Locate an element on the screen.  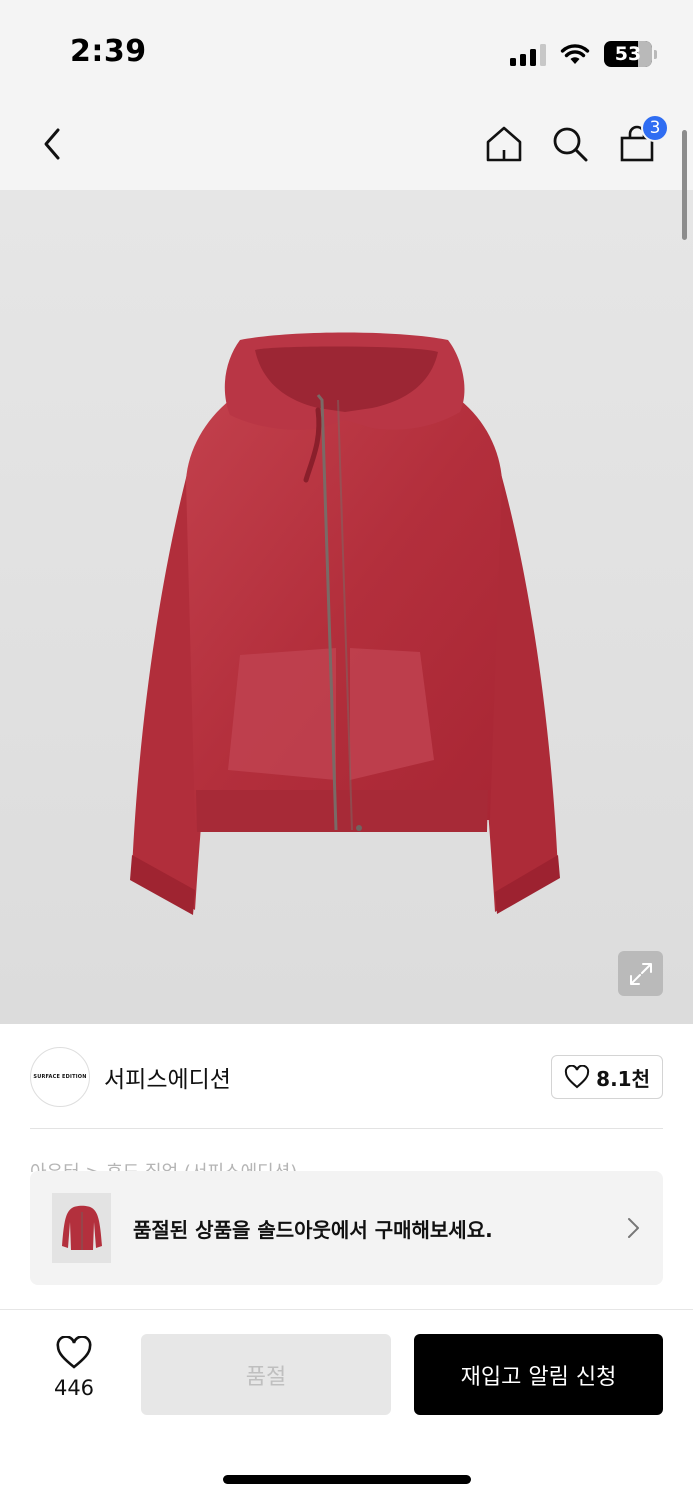
cart-button: 3 is located at coordinates (640, 142).